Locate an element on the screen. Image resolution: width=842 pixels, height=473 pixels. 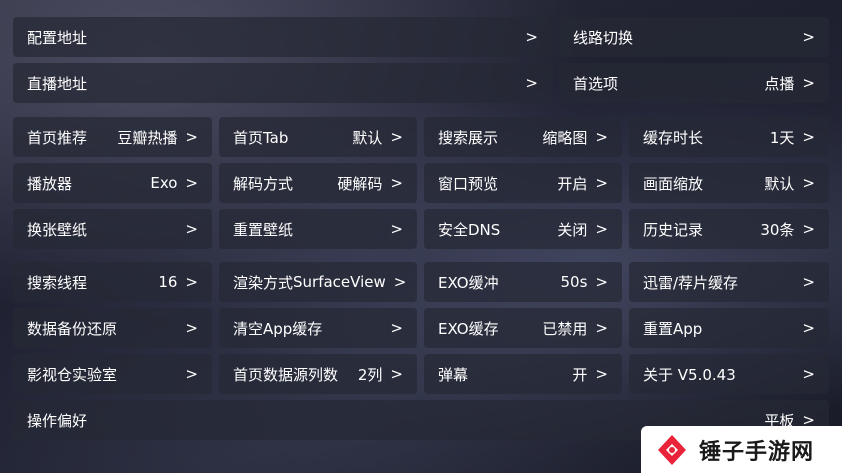
setting-right: 已禁用 > is located at coordinates (575, 328).